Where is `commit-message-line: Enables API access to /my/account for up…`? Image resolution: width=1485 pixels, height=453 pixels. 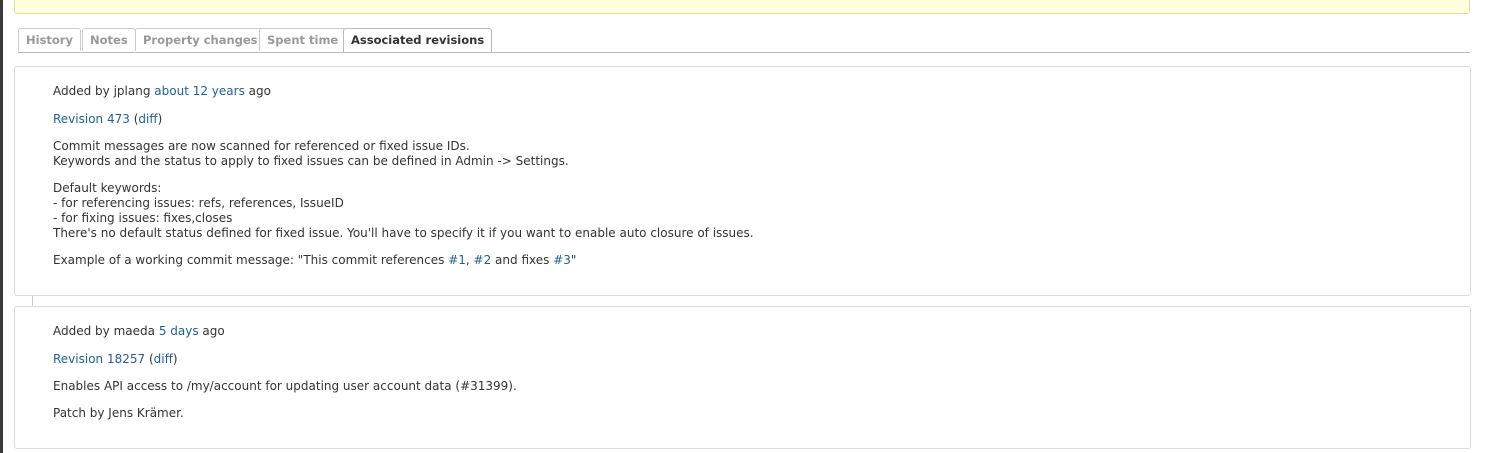
commit-message-line: Enables API access to /my/account for up… is located at coordinates (285, 386).